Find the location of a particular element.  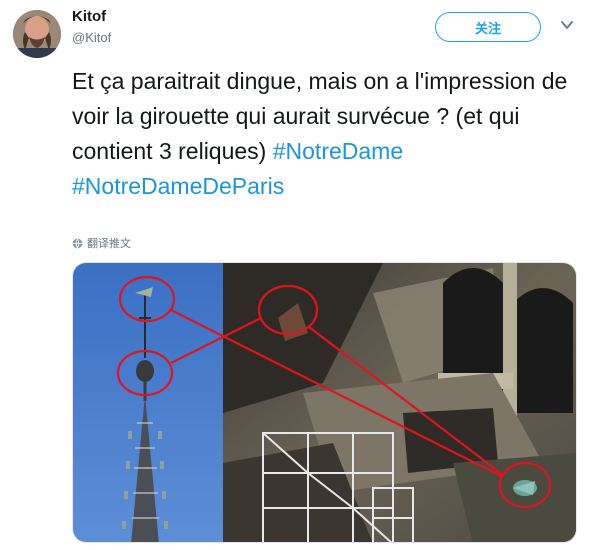

translate-label: 翻译推文 is located at coordinates (109, 243).